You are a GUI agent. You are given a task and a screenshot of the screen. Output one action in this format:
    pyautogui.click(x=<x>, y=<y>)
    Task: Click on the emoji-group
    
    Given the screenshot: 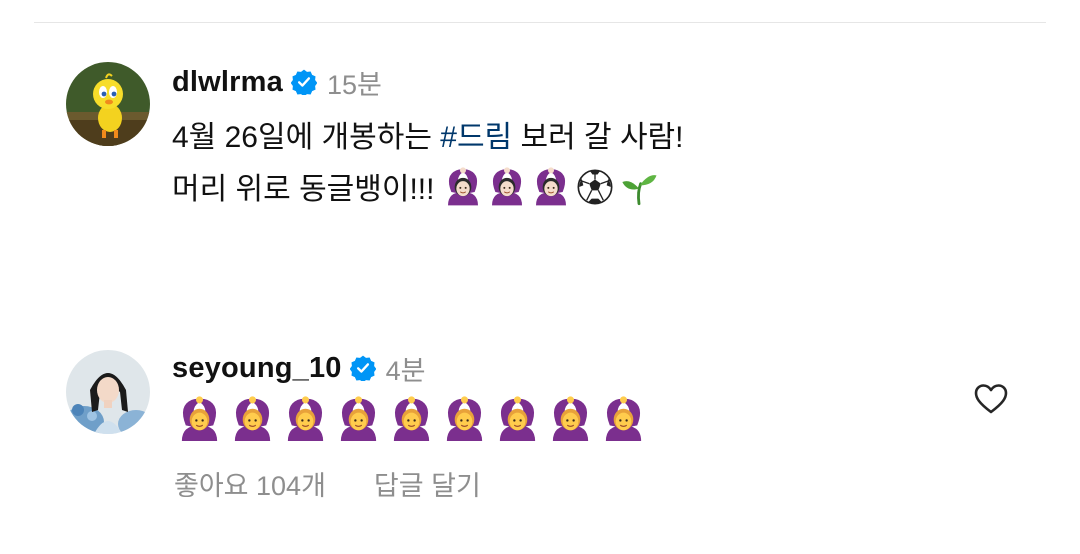 What is the action you would take?
    pyautogui.click(x=553, y=186)
    